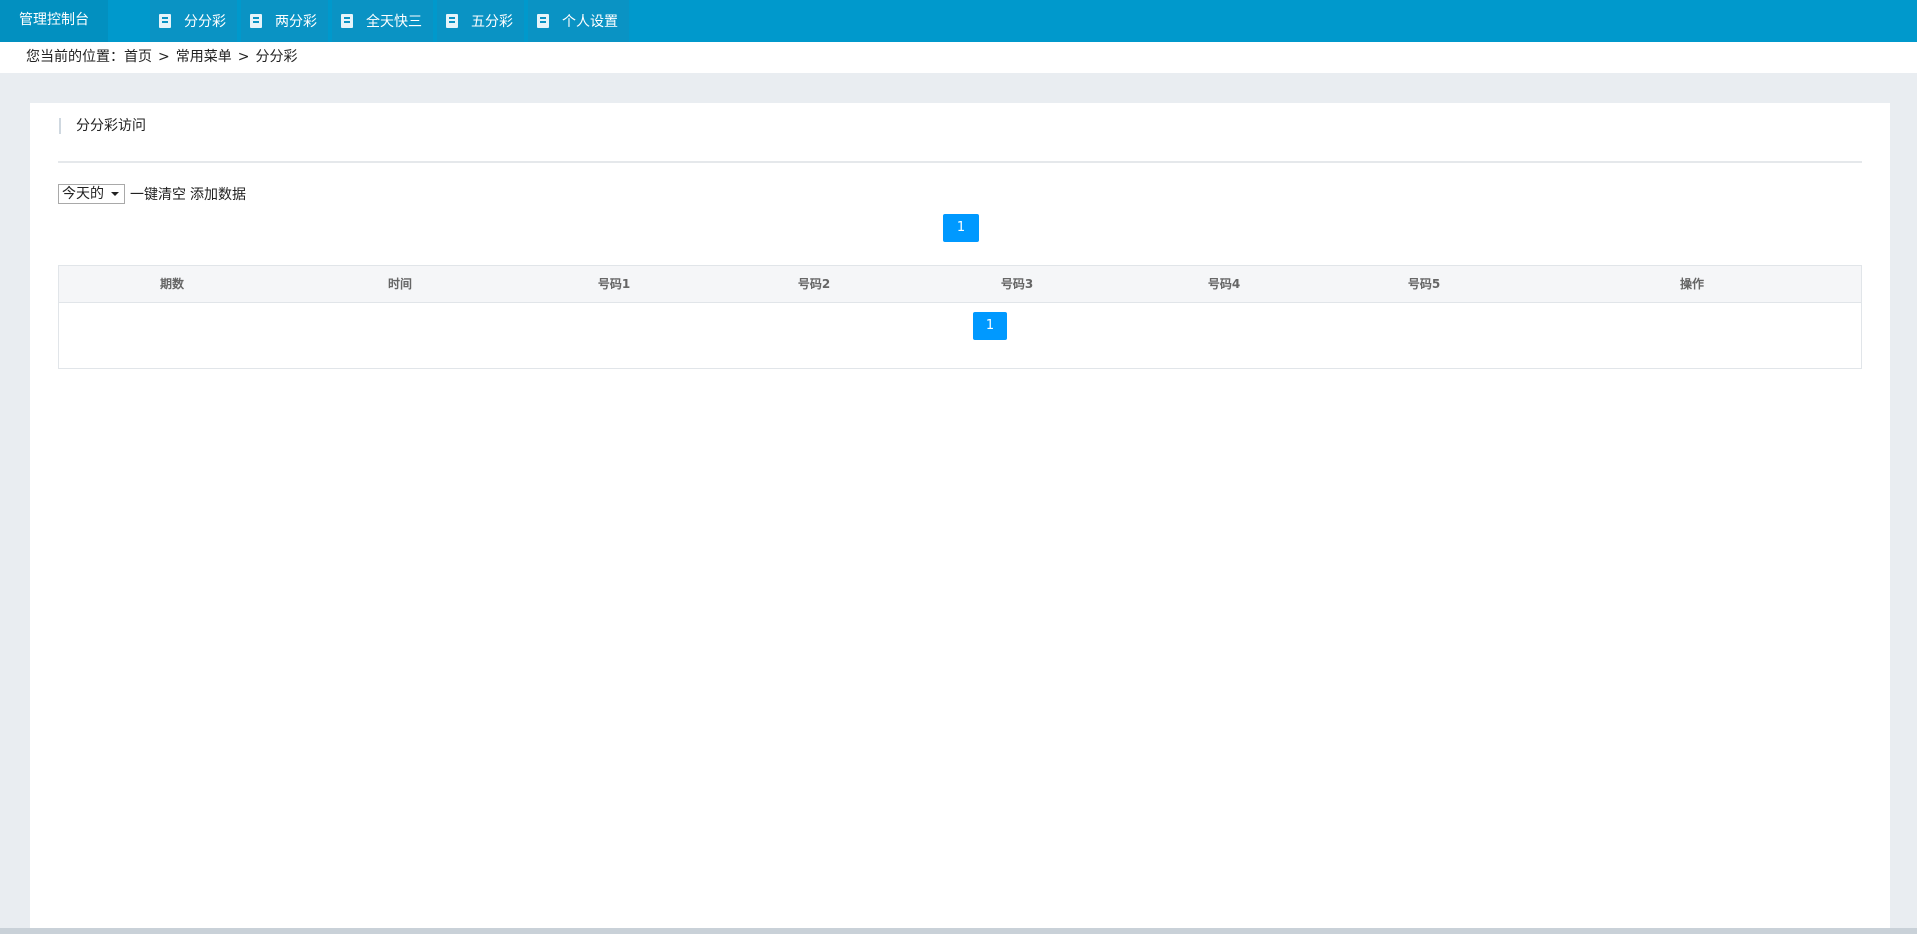  I want to click on pagination-page-1-bottom: 1, so click(990, 326).